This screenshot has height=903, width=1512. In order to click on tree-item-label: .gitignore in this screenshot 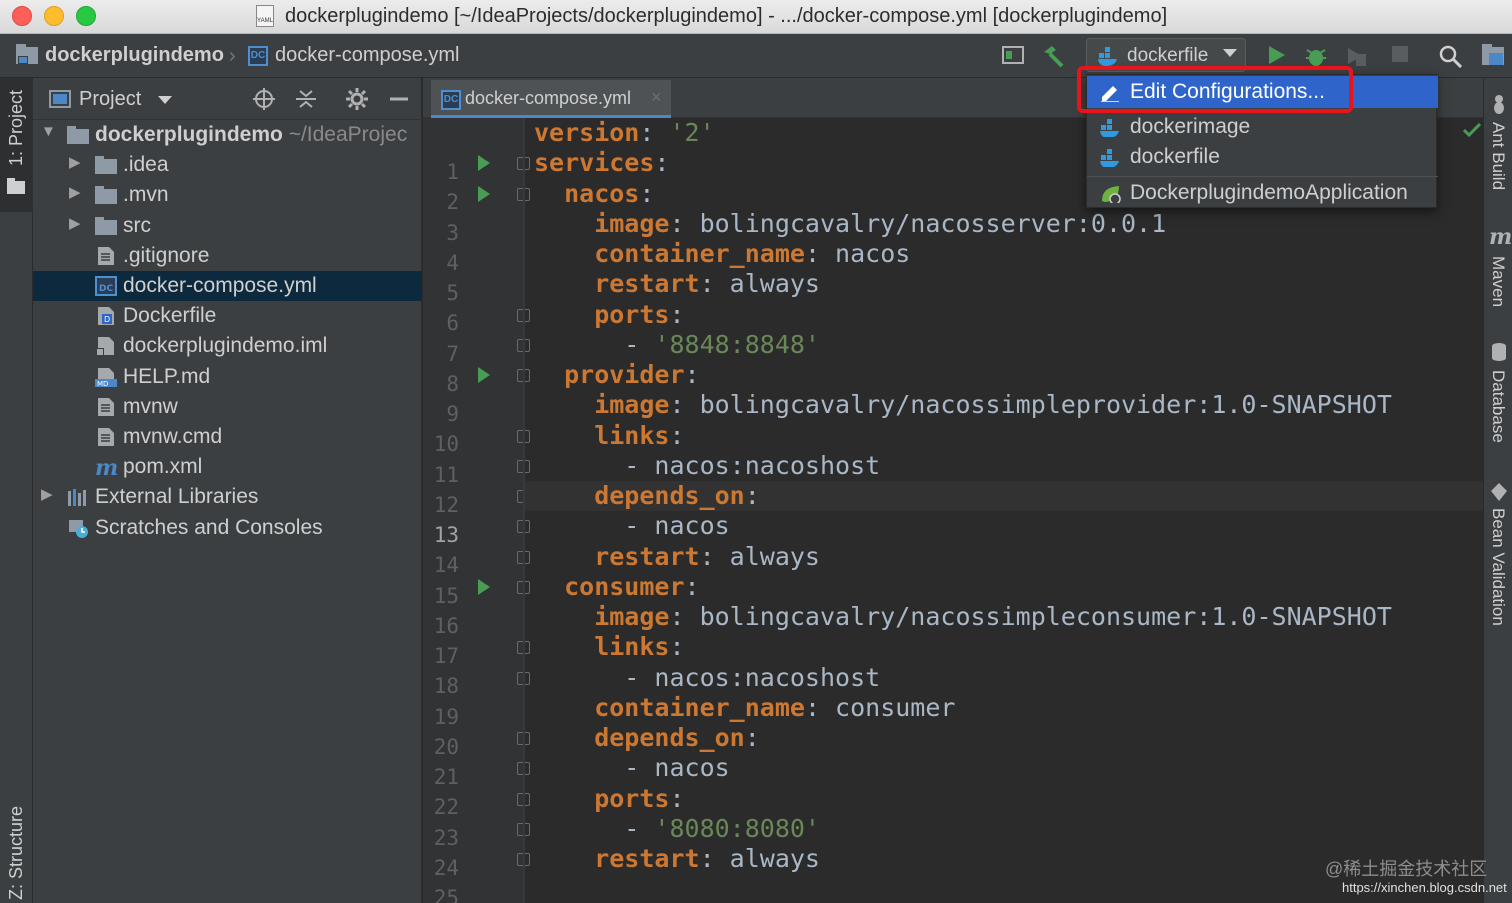, I will do `click(166, 255)`.